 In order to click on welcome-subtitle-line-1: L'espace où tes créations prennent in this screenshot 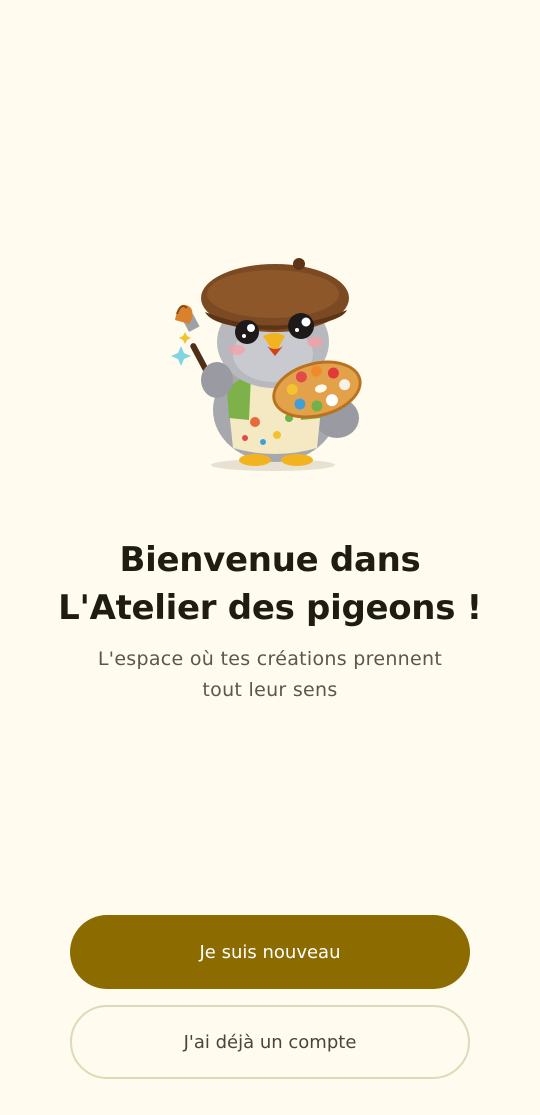, I will do `click(270, 659)`.